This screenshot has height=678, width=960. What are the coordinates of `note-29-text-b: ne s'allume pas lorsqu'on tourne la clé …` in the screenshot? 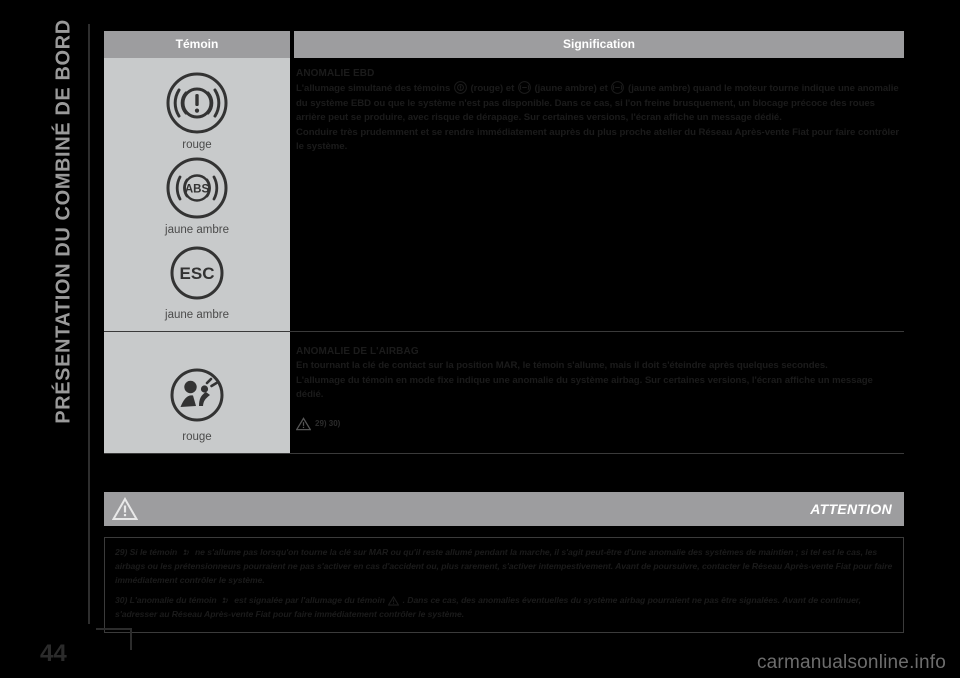 It's located at (504, 566).